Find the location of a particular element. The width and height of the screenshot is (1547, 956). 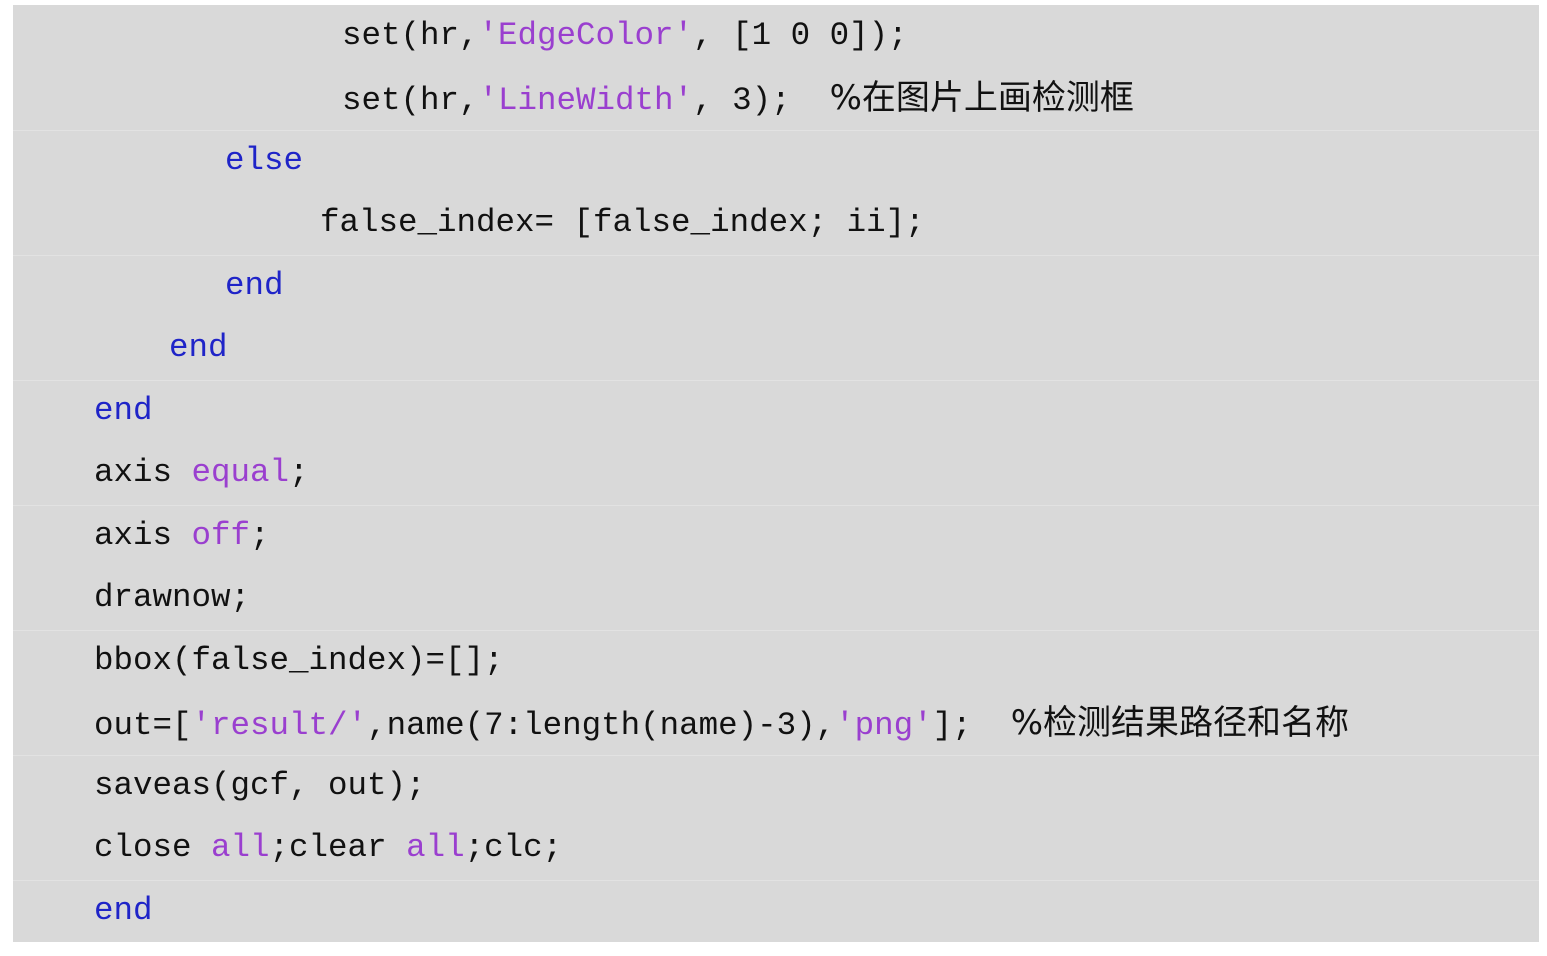

code-line-15: end is located at coordinates (123, 911).